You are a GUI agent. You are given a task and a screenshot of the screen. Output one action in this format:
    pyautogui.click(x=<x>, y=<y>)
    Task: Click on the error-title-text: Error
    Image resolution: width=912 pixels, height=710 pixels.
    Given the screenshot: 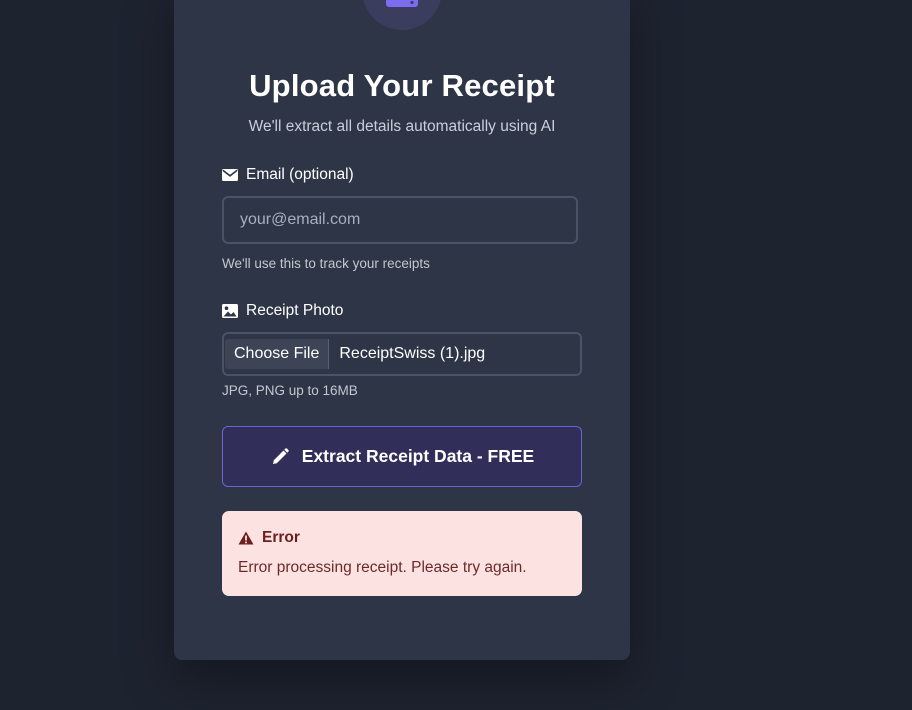 What is the action you would take?
    pyautogui.click(x=281, y=537)
    